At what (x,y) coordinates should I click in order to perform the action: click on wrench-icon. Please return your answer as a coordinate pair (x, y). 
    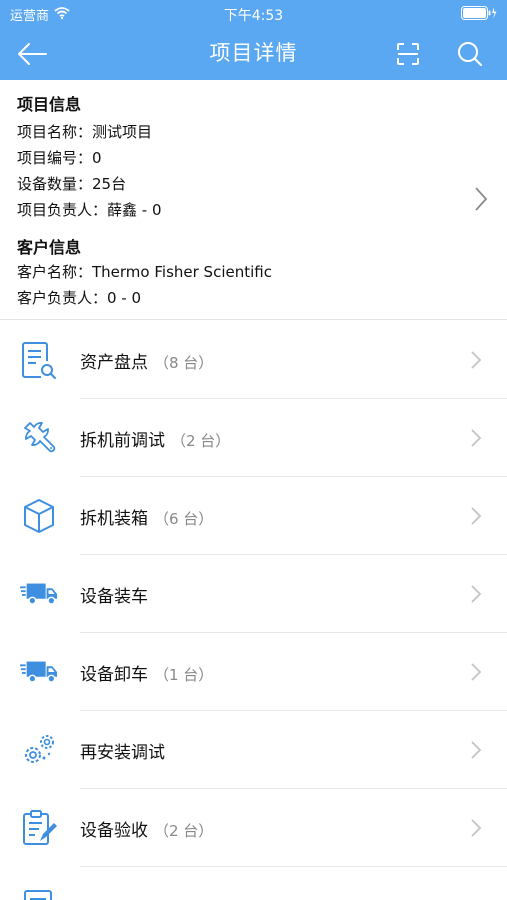
    Looking at the image, I should click on (39, 438).